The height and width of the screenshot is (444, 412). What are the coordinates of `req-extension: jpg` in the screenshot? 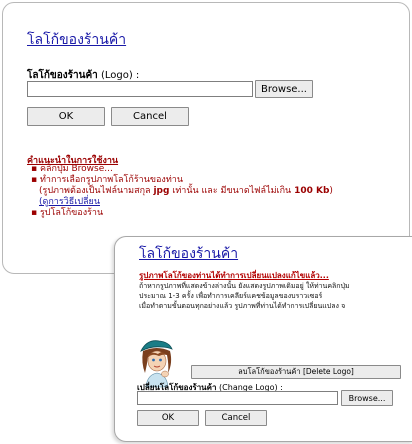 It's located at (161, 191).